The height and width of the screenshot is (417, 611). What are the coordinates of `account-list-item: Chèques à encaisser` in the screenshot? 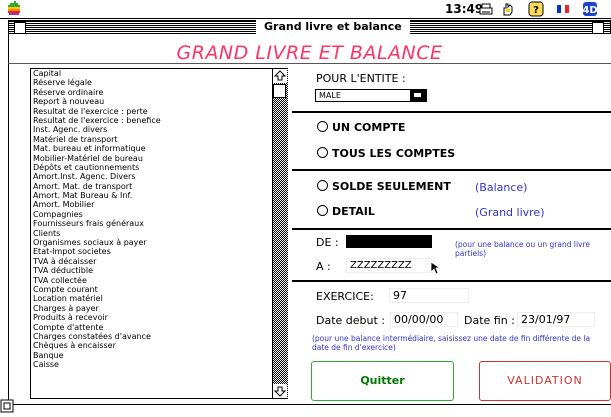 It's located at (151, 345).